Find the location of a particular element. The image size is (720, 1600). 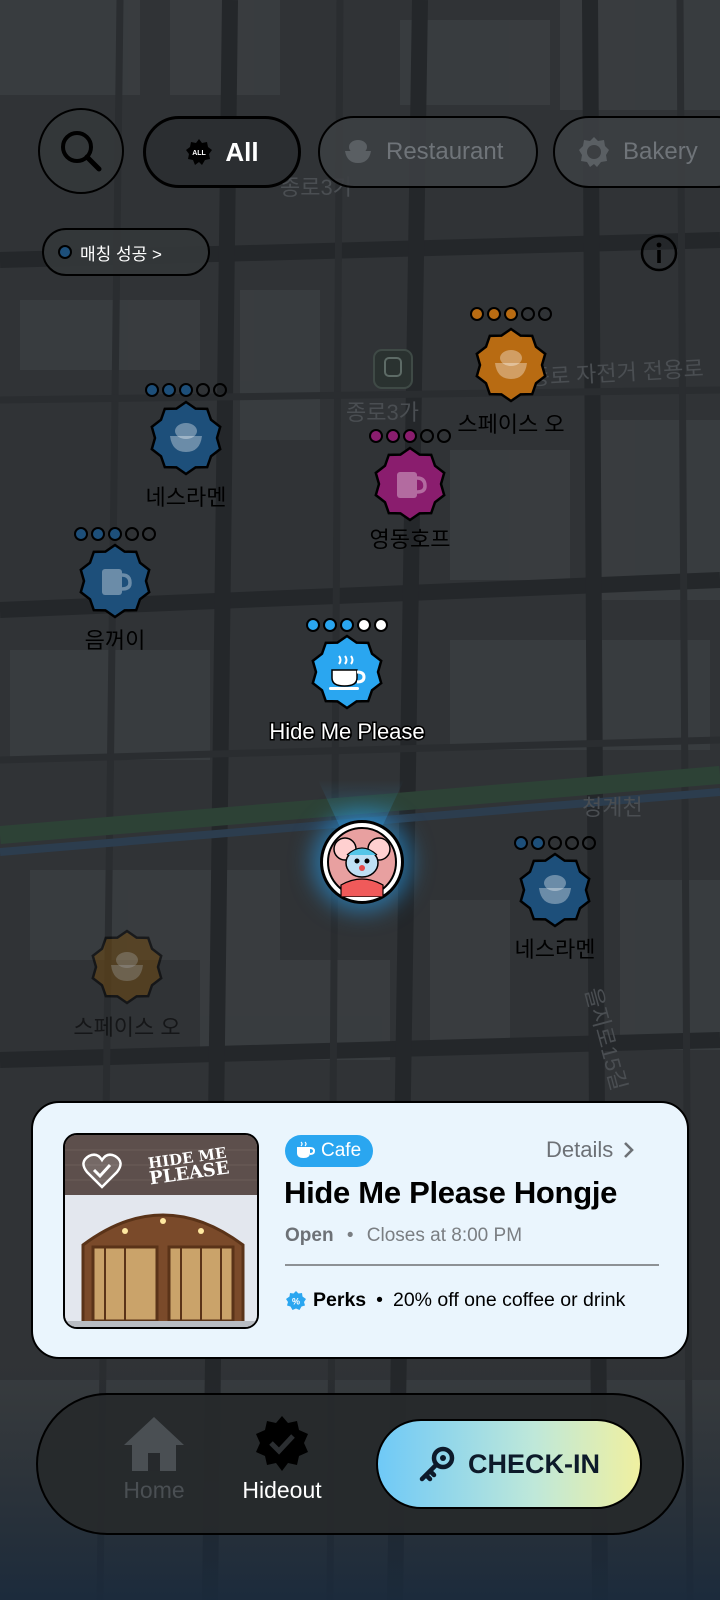

perks-text: 20% off one coffee or drink is located at coordinates (509, 1300).